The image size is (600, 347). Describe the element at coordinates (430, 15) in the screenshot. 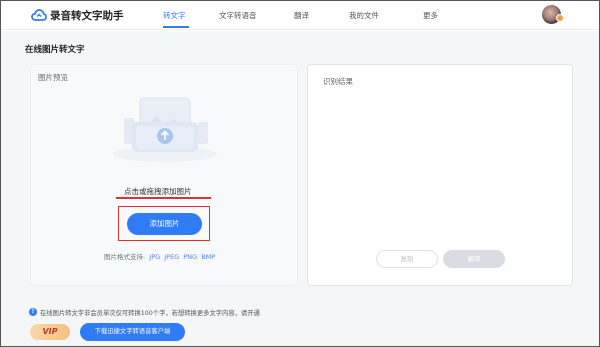

I see `nav-more: 更多` at that location.